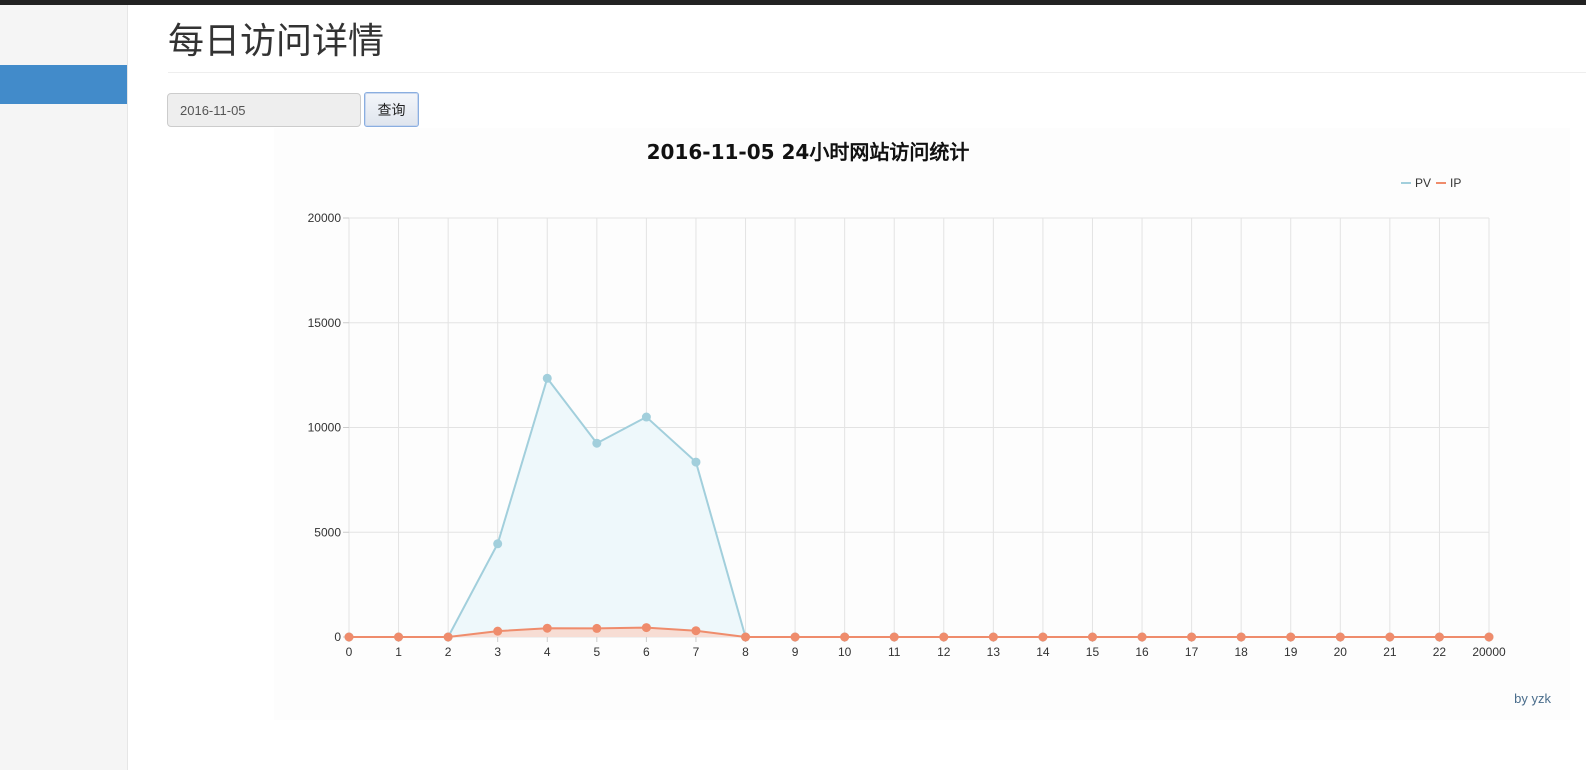 This screenshot has width=1586, height=770. I want to click on x-tick-label: 20, so click(1341, 652).